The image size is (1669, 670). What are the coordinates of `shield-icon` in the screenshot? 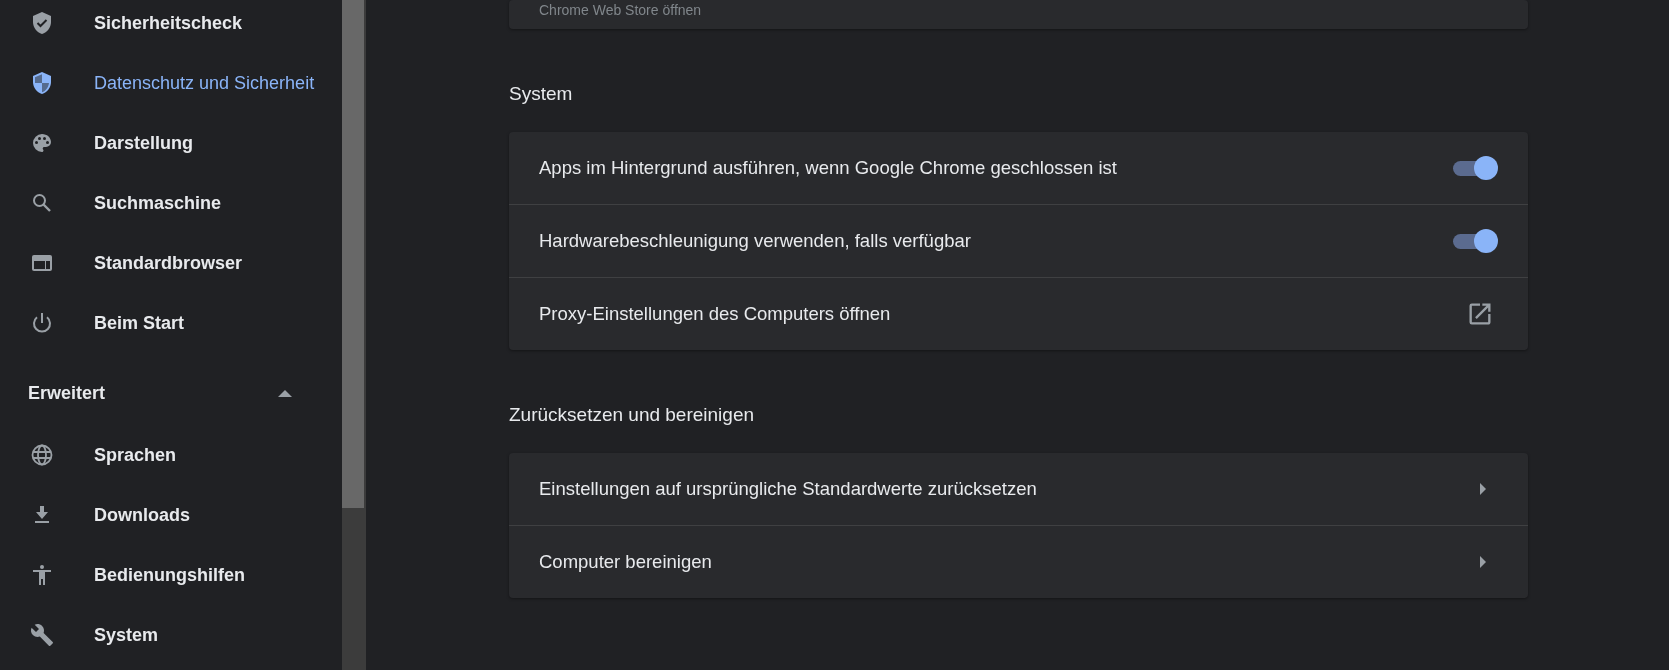 It's located at (42, 83).